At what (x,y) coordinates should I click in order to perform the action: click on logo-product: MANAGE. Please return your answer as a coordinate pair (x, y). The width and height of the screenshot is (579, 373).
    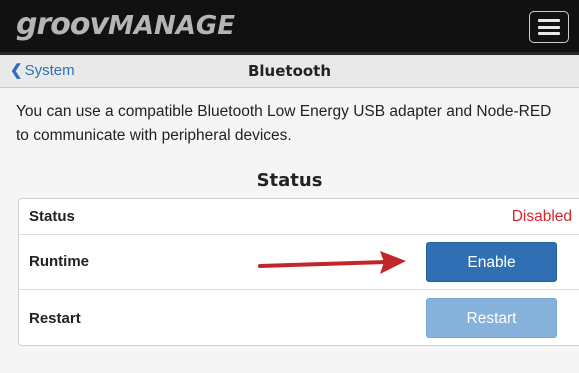
    Looking at the image, I should click on (172, 26).